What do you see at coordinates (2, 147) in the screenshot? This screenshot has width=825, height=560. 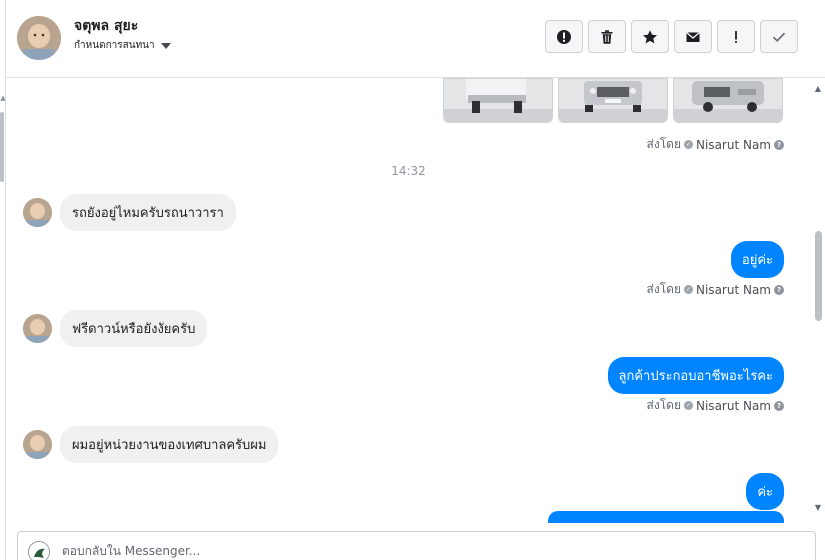 I see `left-scrollbar-thumb` at bounding box center [2, 147].